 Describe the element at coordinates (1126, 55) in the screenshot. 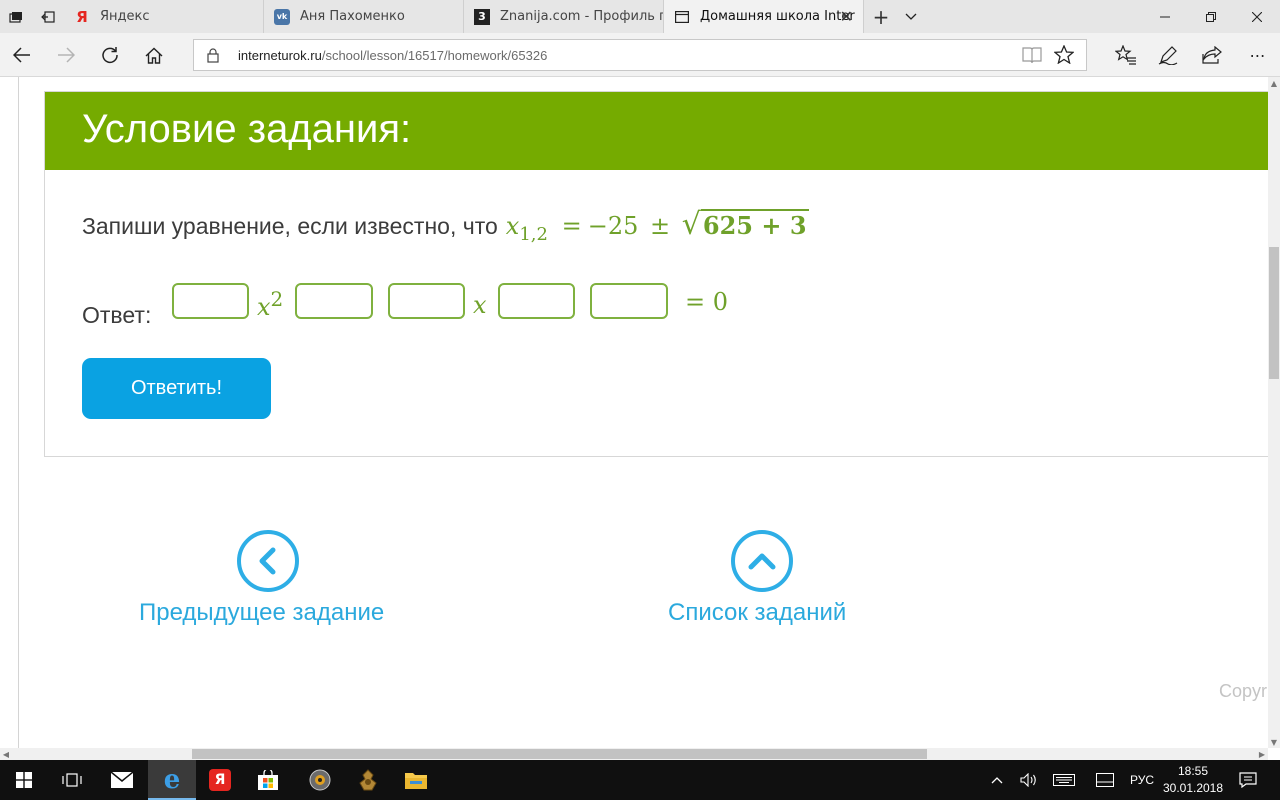

I see `favorites-hub-icon` at that location.